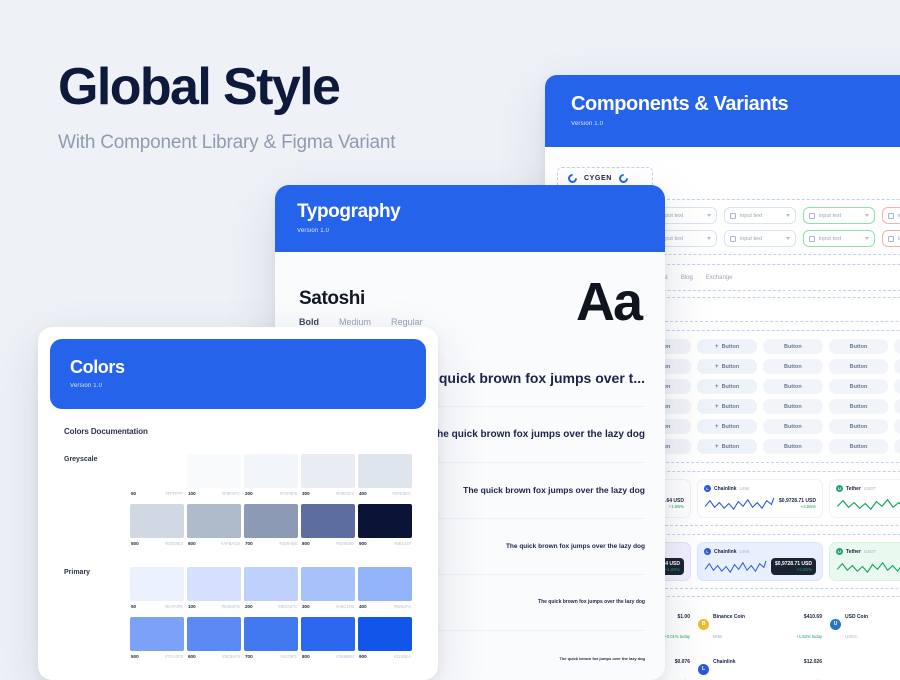  Describe the element at coordinates (328, 477) in the screenshot. I see `color-swatch: 300 #E9EDF3` at that location.